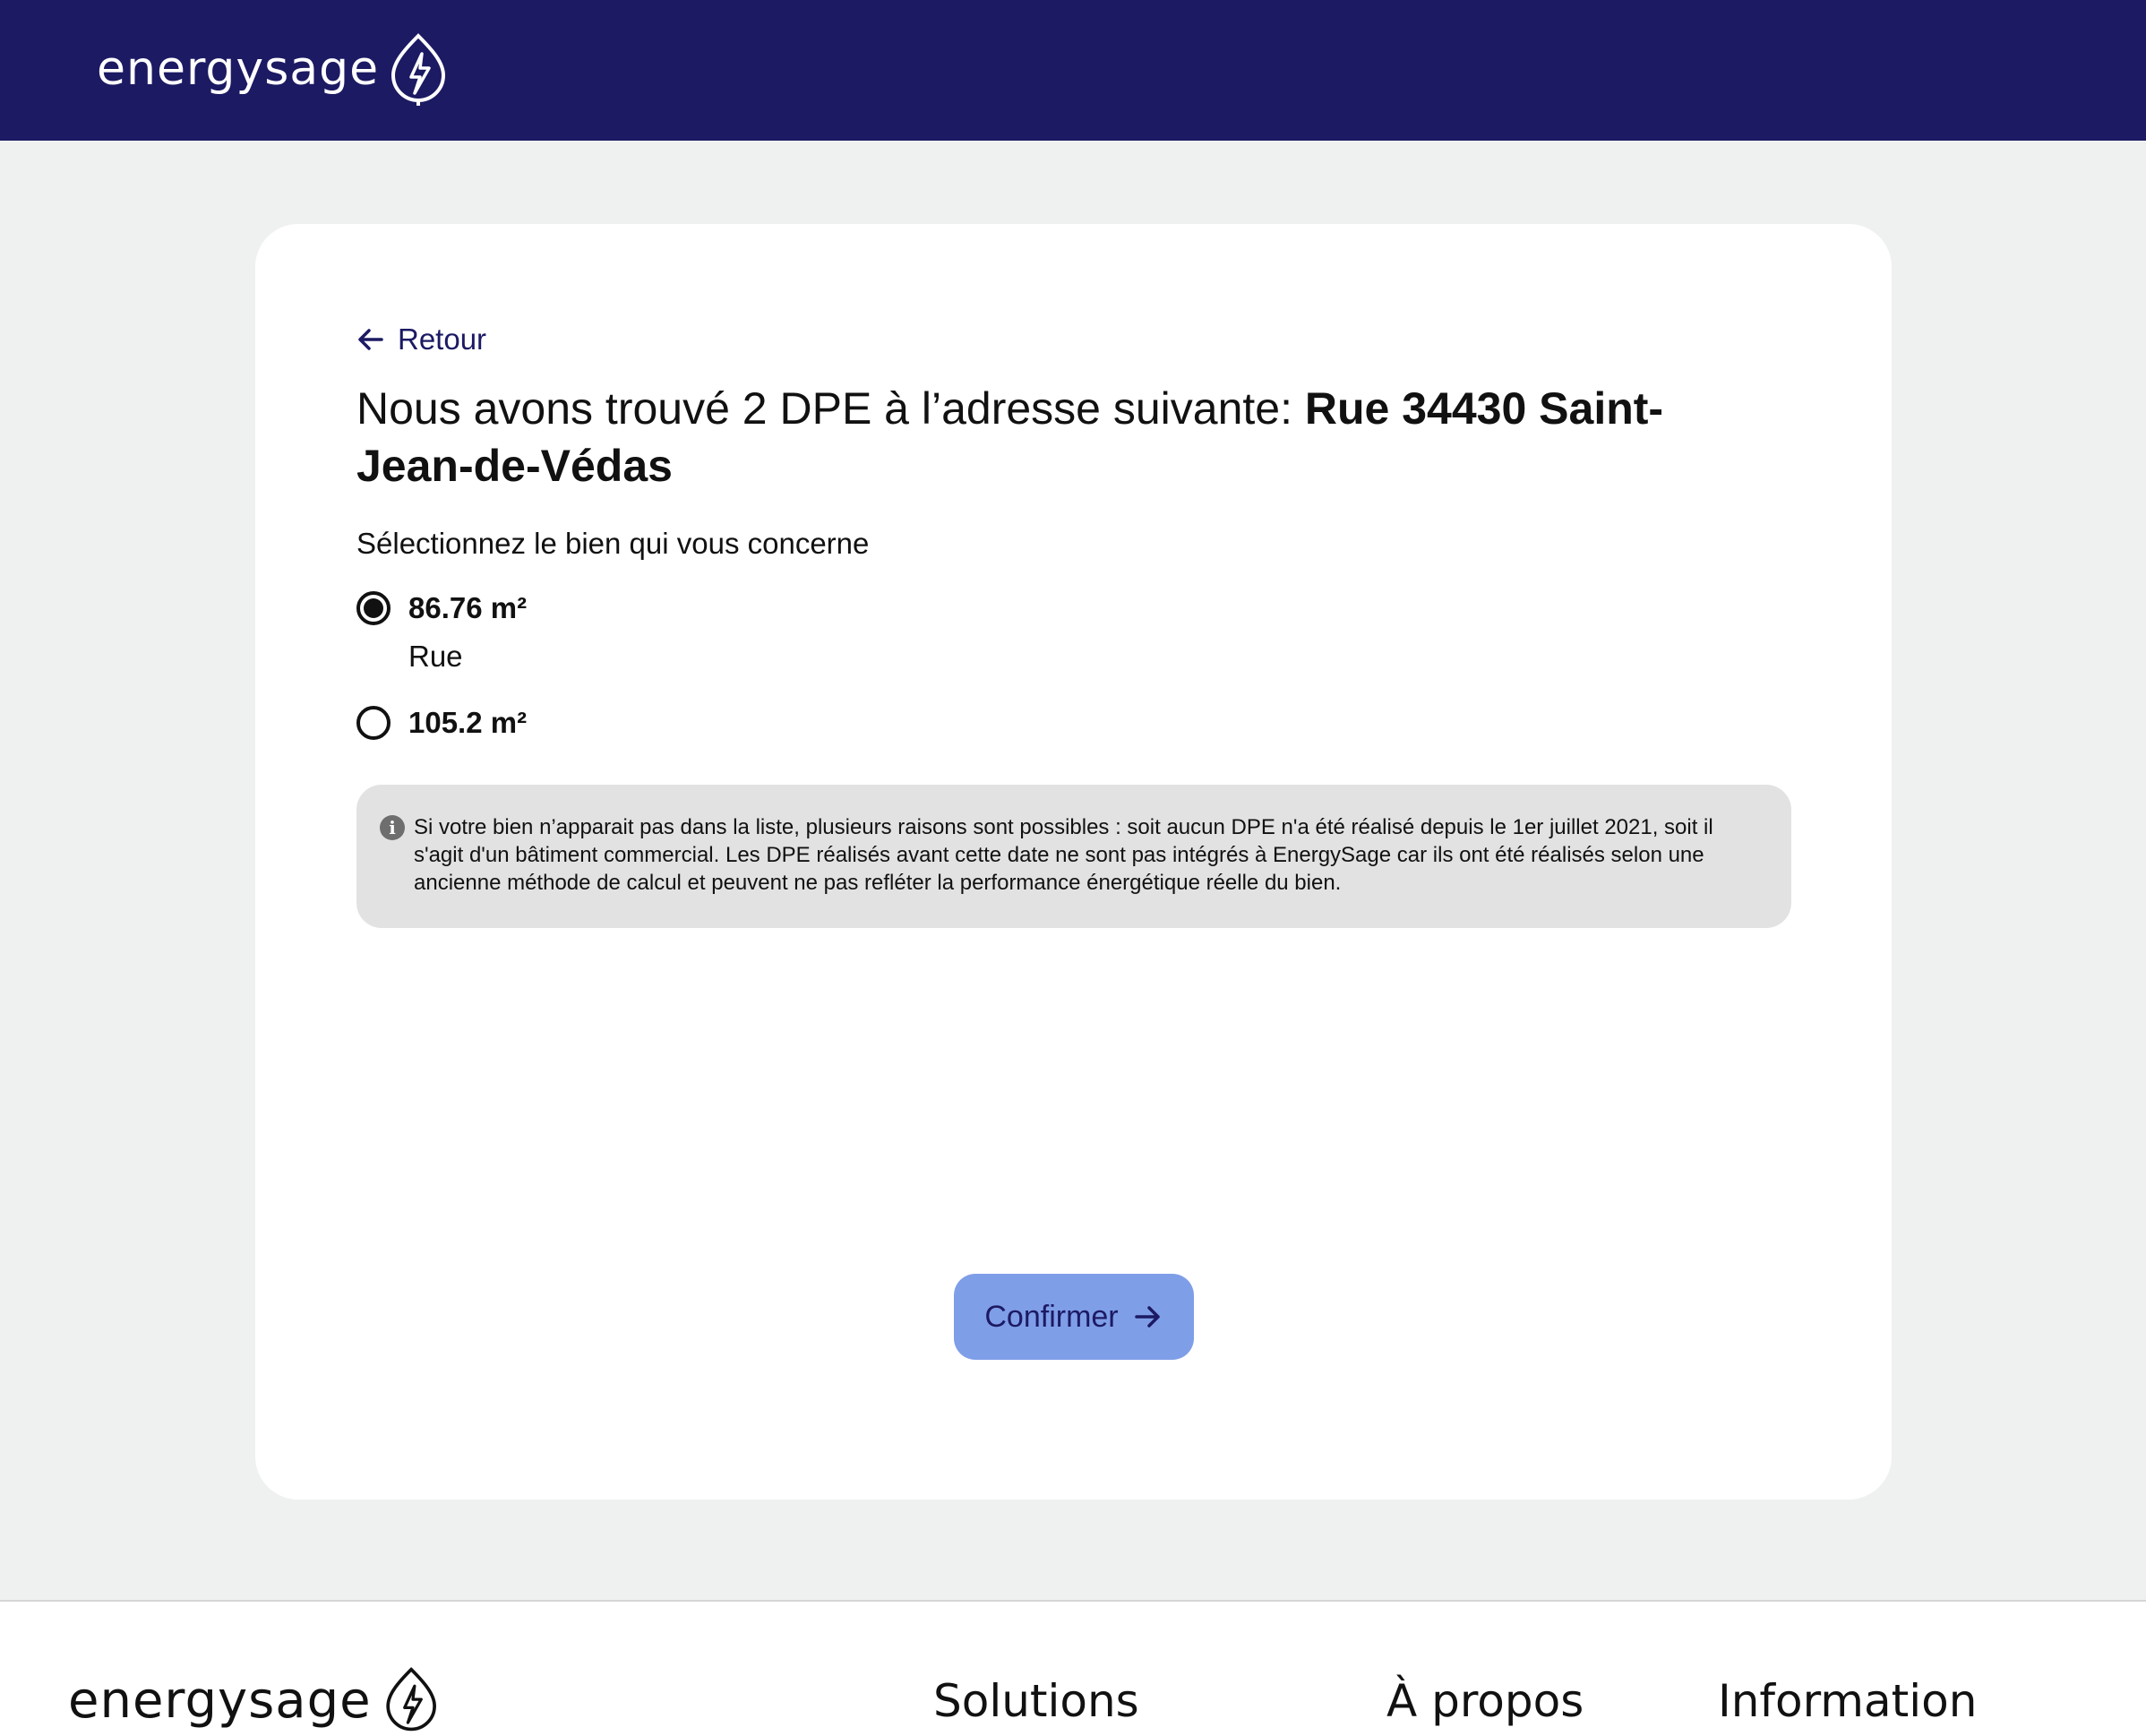 The height and width of the screenshot is (1736, 2146). I want to click on footer-link-a-propos: À propos, so click(1485, 1701).